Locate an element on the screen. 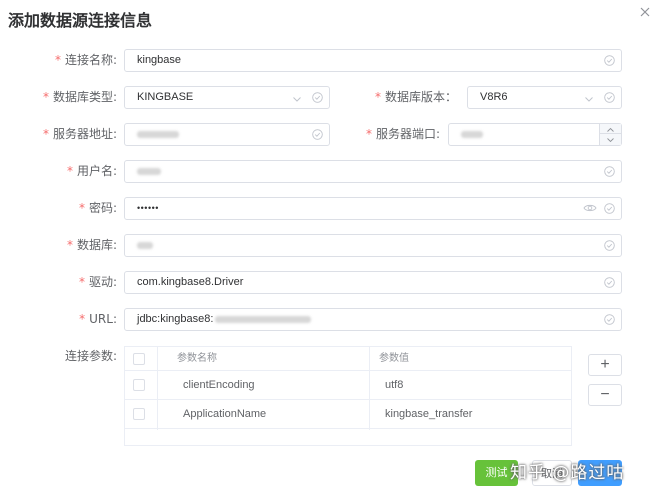  password-value: •••••• is located at coordinates (148, 208).